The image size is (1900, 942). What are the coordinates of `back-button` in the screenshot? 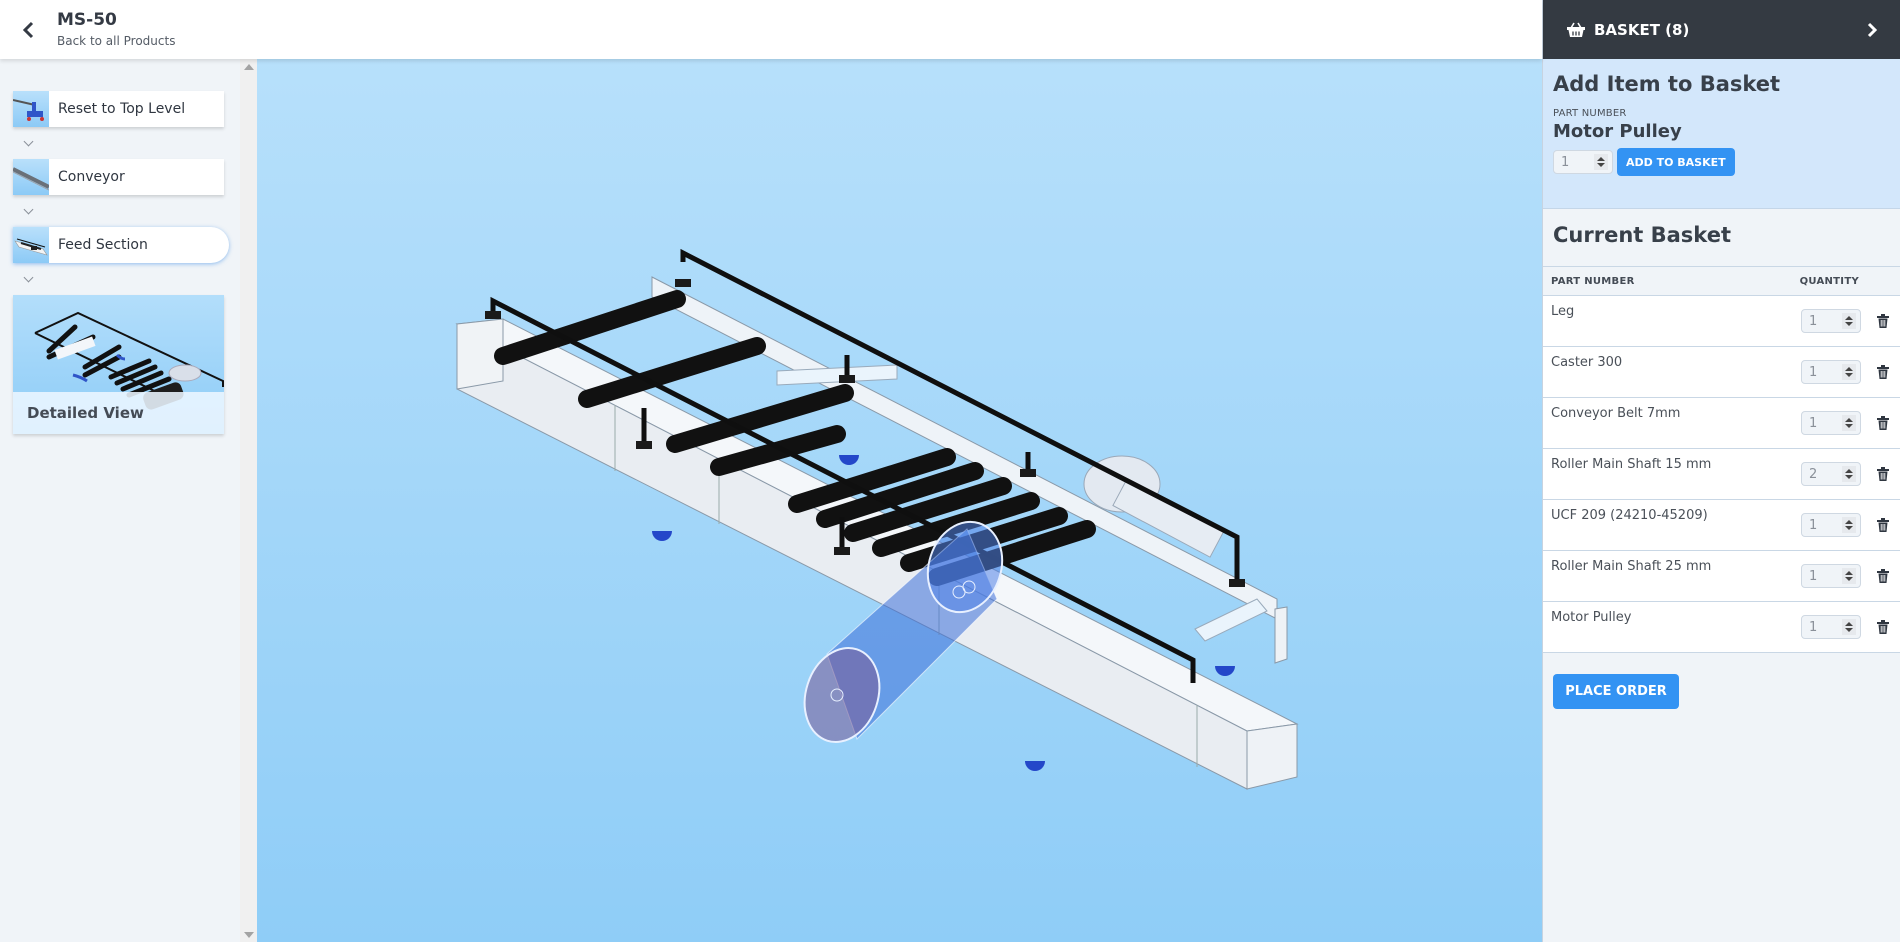 It's located at (28, 29).